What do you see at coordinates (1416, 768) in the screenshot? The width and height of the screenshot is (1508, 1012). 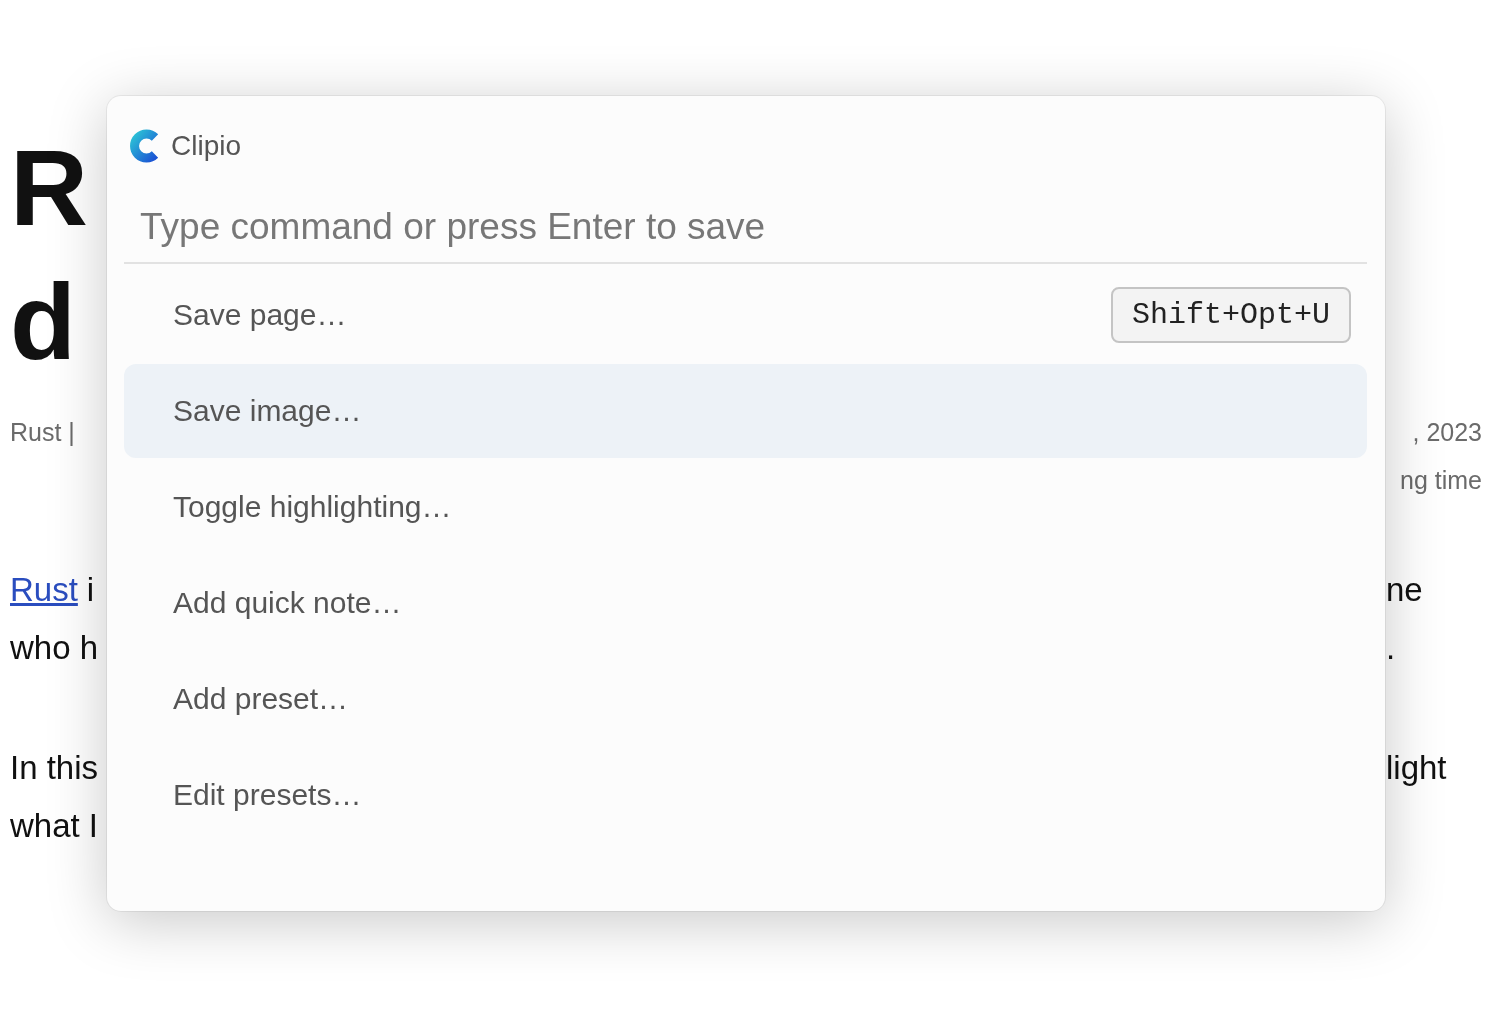 I see `paragraph-text: light` at bounding box center [1416, 768].